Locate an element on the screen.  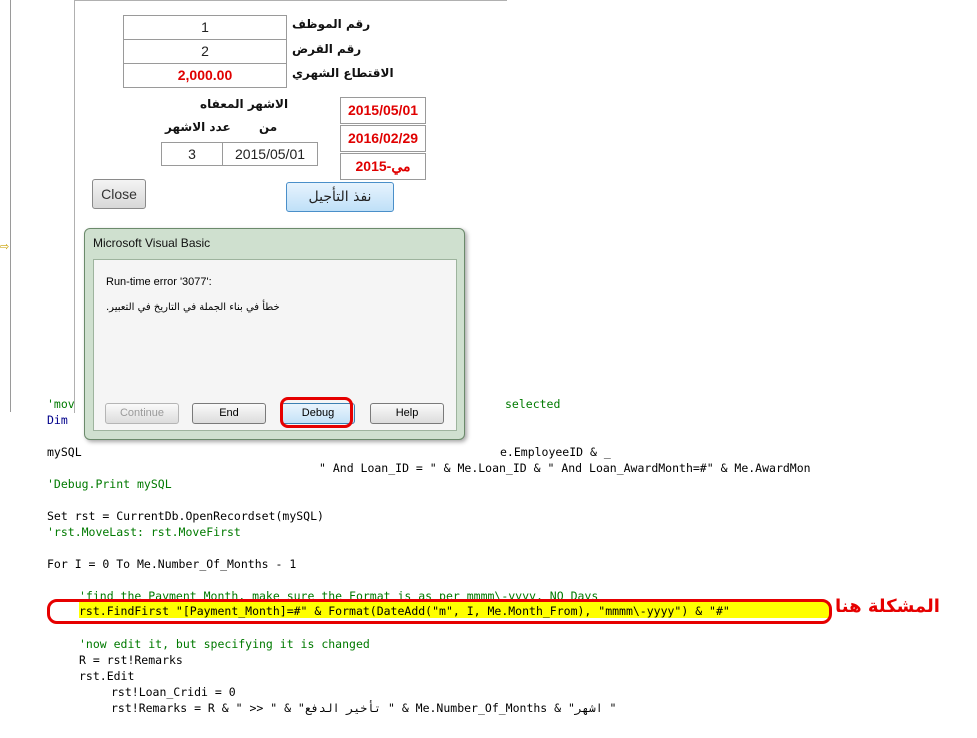
code-line-1-end: selected is located at coordinates (533, 404).